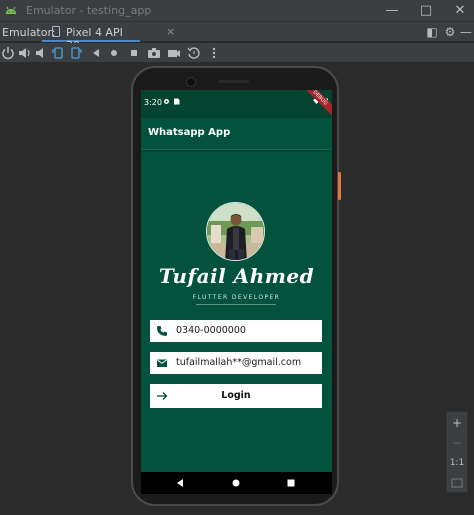  I want to click on phone-side-button, so click(339, 186).